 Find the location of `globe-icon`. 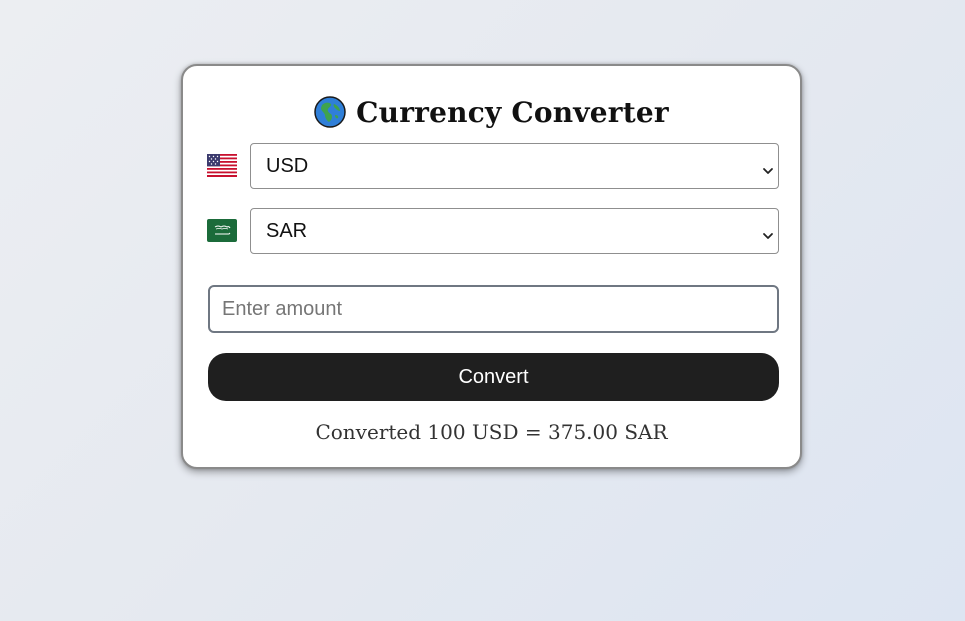

globe-icon is located at coordinates (330, 112).